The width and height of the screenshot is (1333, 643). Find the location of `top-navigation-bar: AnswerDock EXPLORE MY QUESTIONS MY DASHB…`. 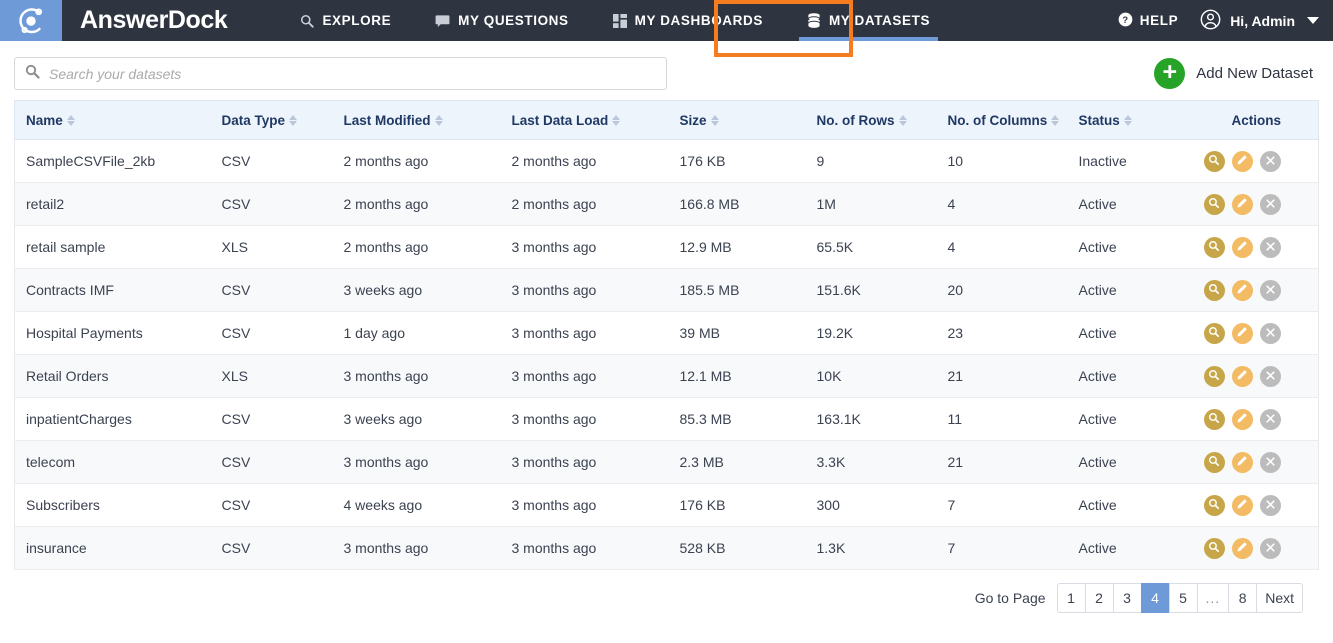

top-navigation-bar: AnswerDock EXPLORE MY QUESTIONS MY DASHB… is located at coordinates (666, 28).